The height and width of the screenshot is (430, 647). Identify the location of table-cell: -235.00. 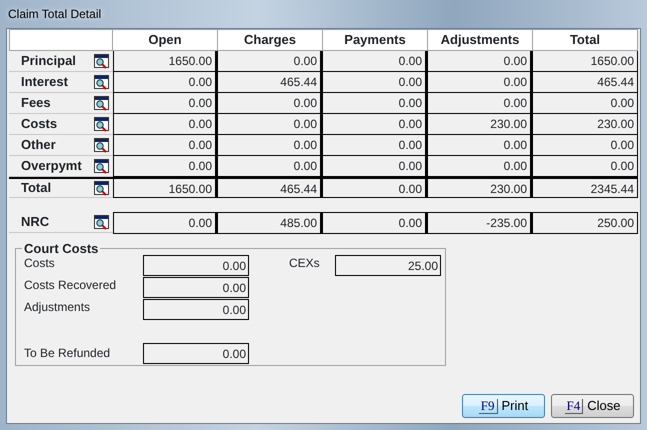
(480, 223).